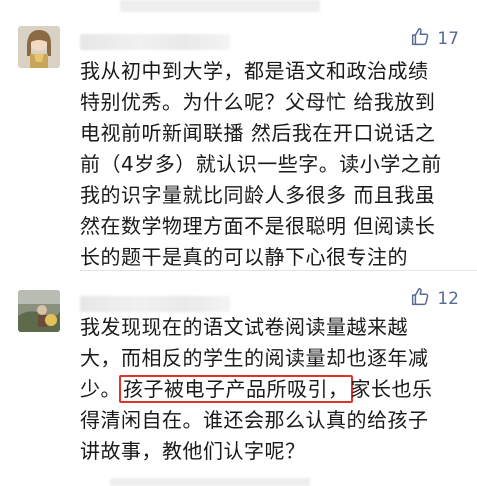 The width and height of the screenshot is (477, 486). I want to click on text-line: 得清闲自在。谁还会那么认真的给孩子, so click(254, 420).